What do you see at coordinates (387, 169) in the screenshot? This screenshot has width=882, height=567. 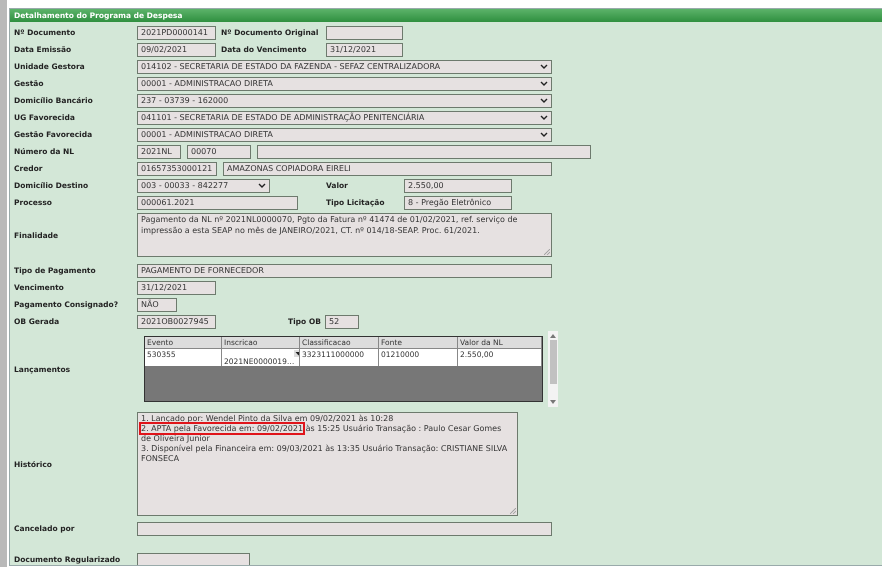 I see `input-field: AMAZONAS COPIADORA EIRELI` at bounding box center [387, 169].